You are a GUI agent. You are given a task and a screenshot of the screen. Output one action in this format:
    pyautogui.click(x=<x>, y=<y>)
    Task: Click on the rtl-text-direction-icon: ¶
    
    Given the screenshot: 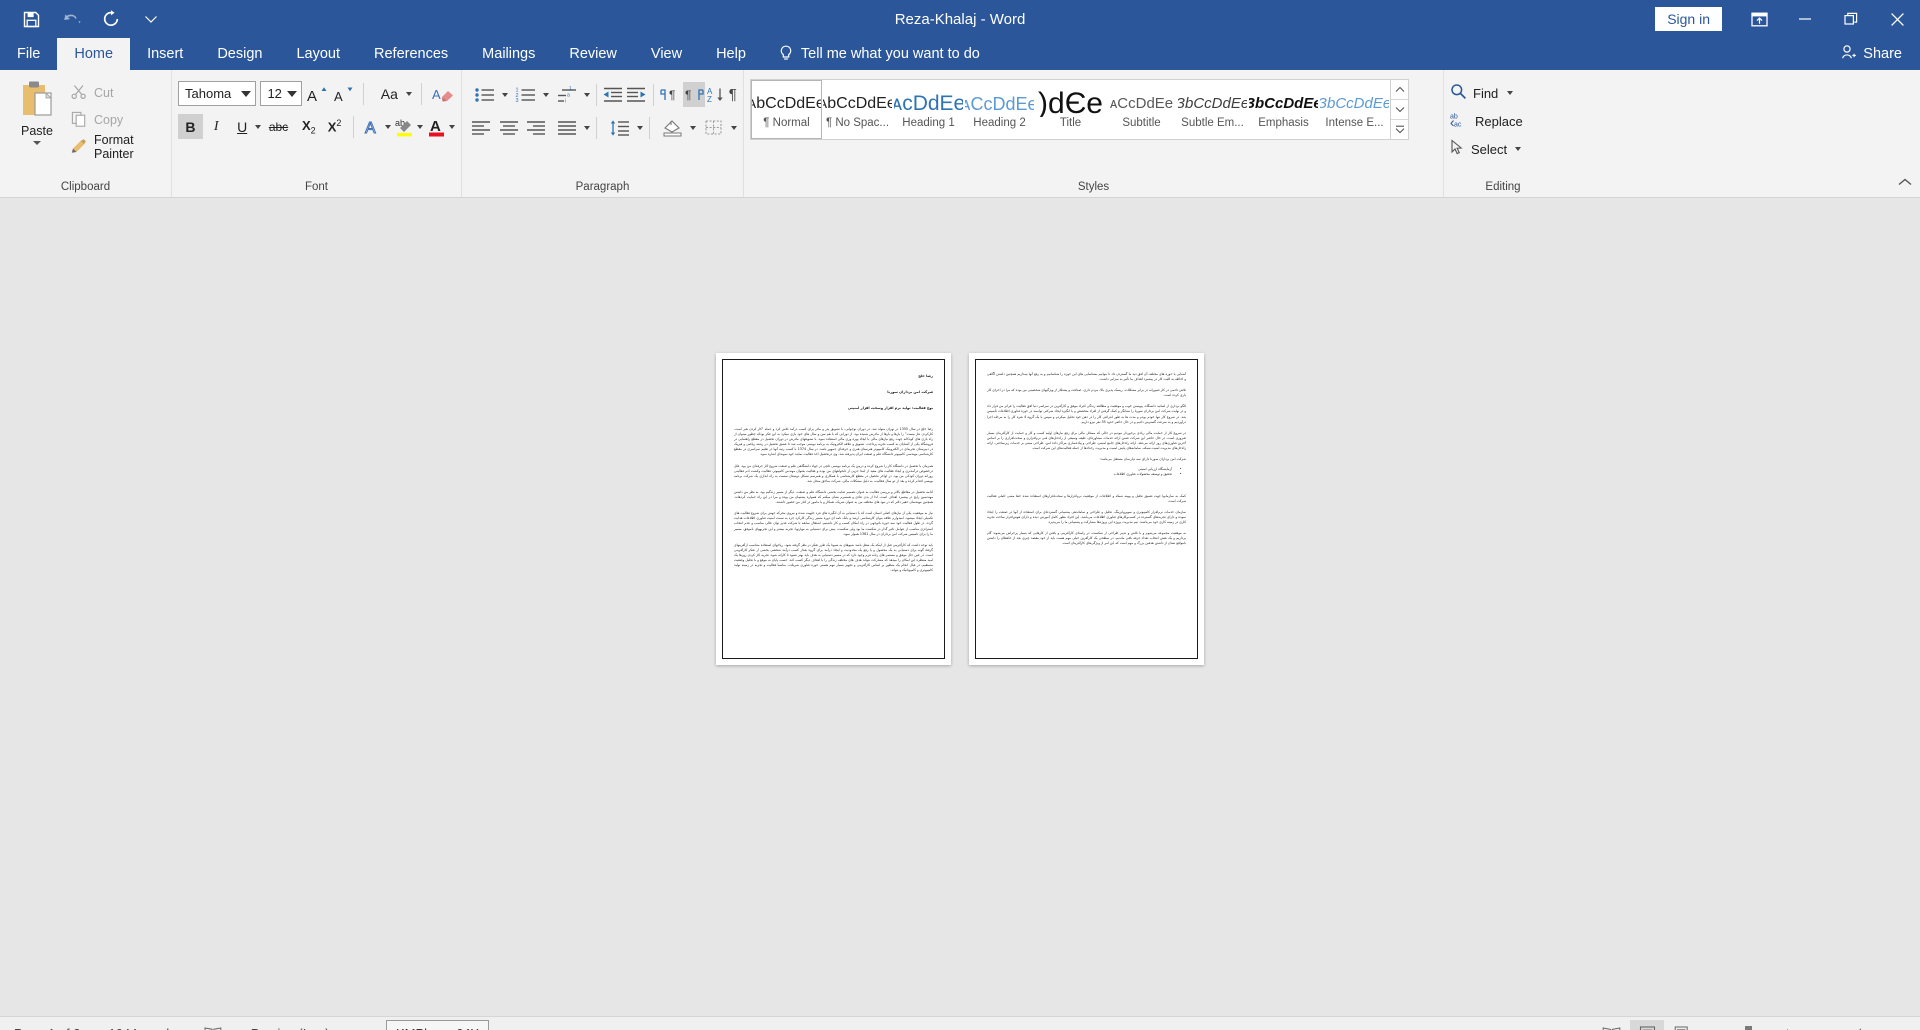 What is the action you would take?
    pyautogui.click(x=693, y=94)
    